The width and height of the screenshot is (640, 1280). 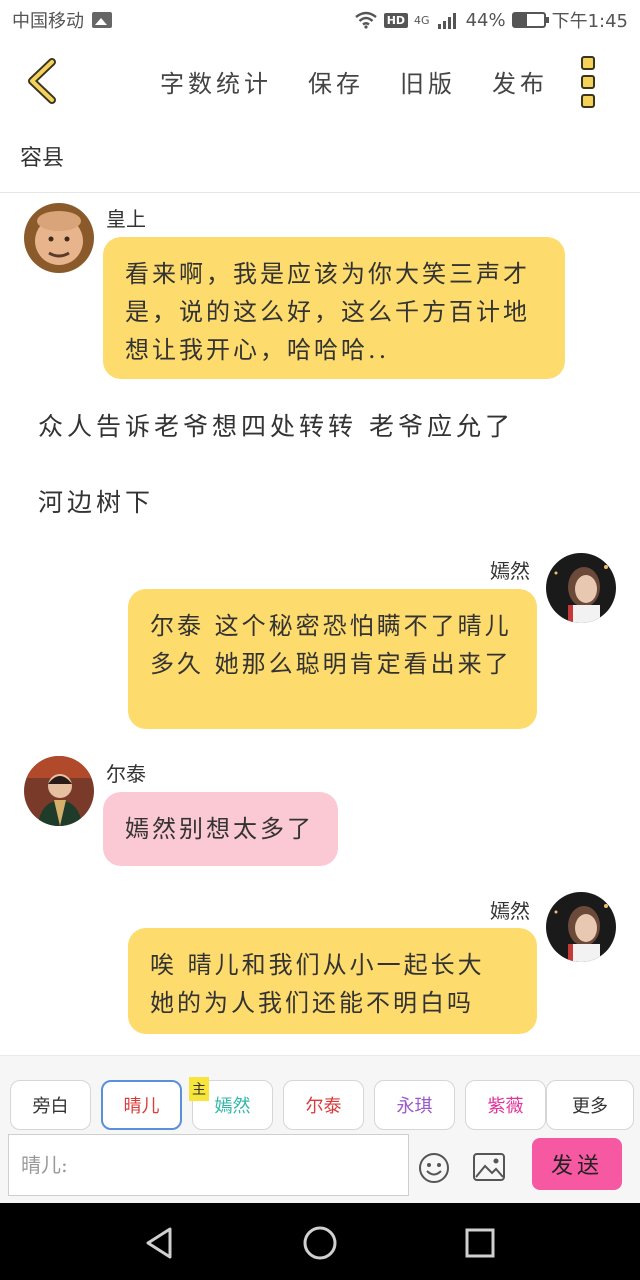 I want to click on avatar-ertai, so click(x=59, y=791).